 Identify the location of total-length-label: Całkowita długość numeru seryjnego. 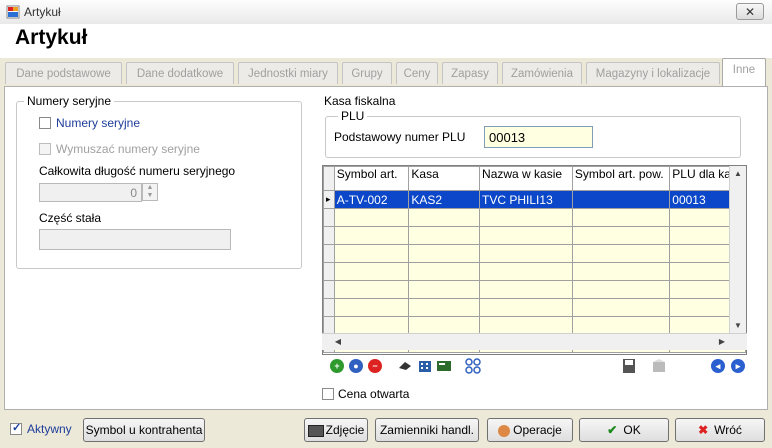
(137, 171).